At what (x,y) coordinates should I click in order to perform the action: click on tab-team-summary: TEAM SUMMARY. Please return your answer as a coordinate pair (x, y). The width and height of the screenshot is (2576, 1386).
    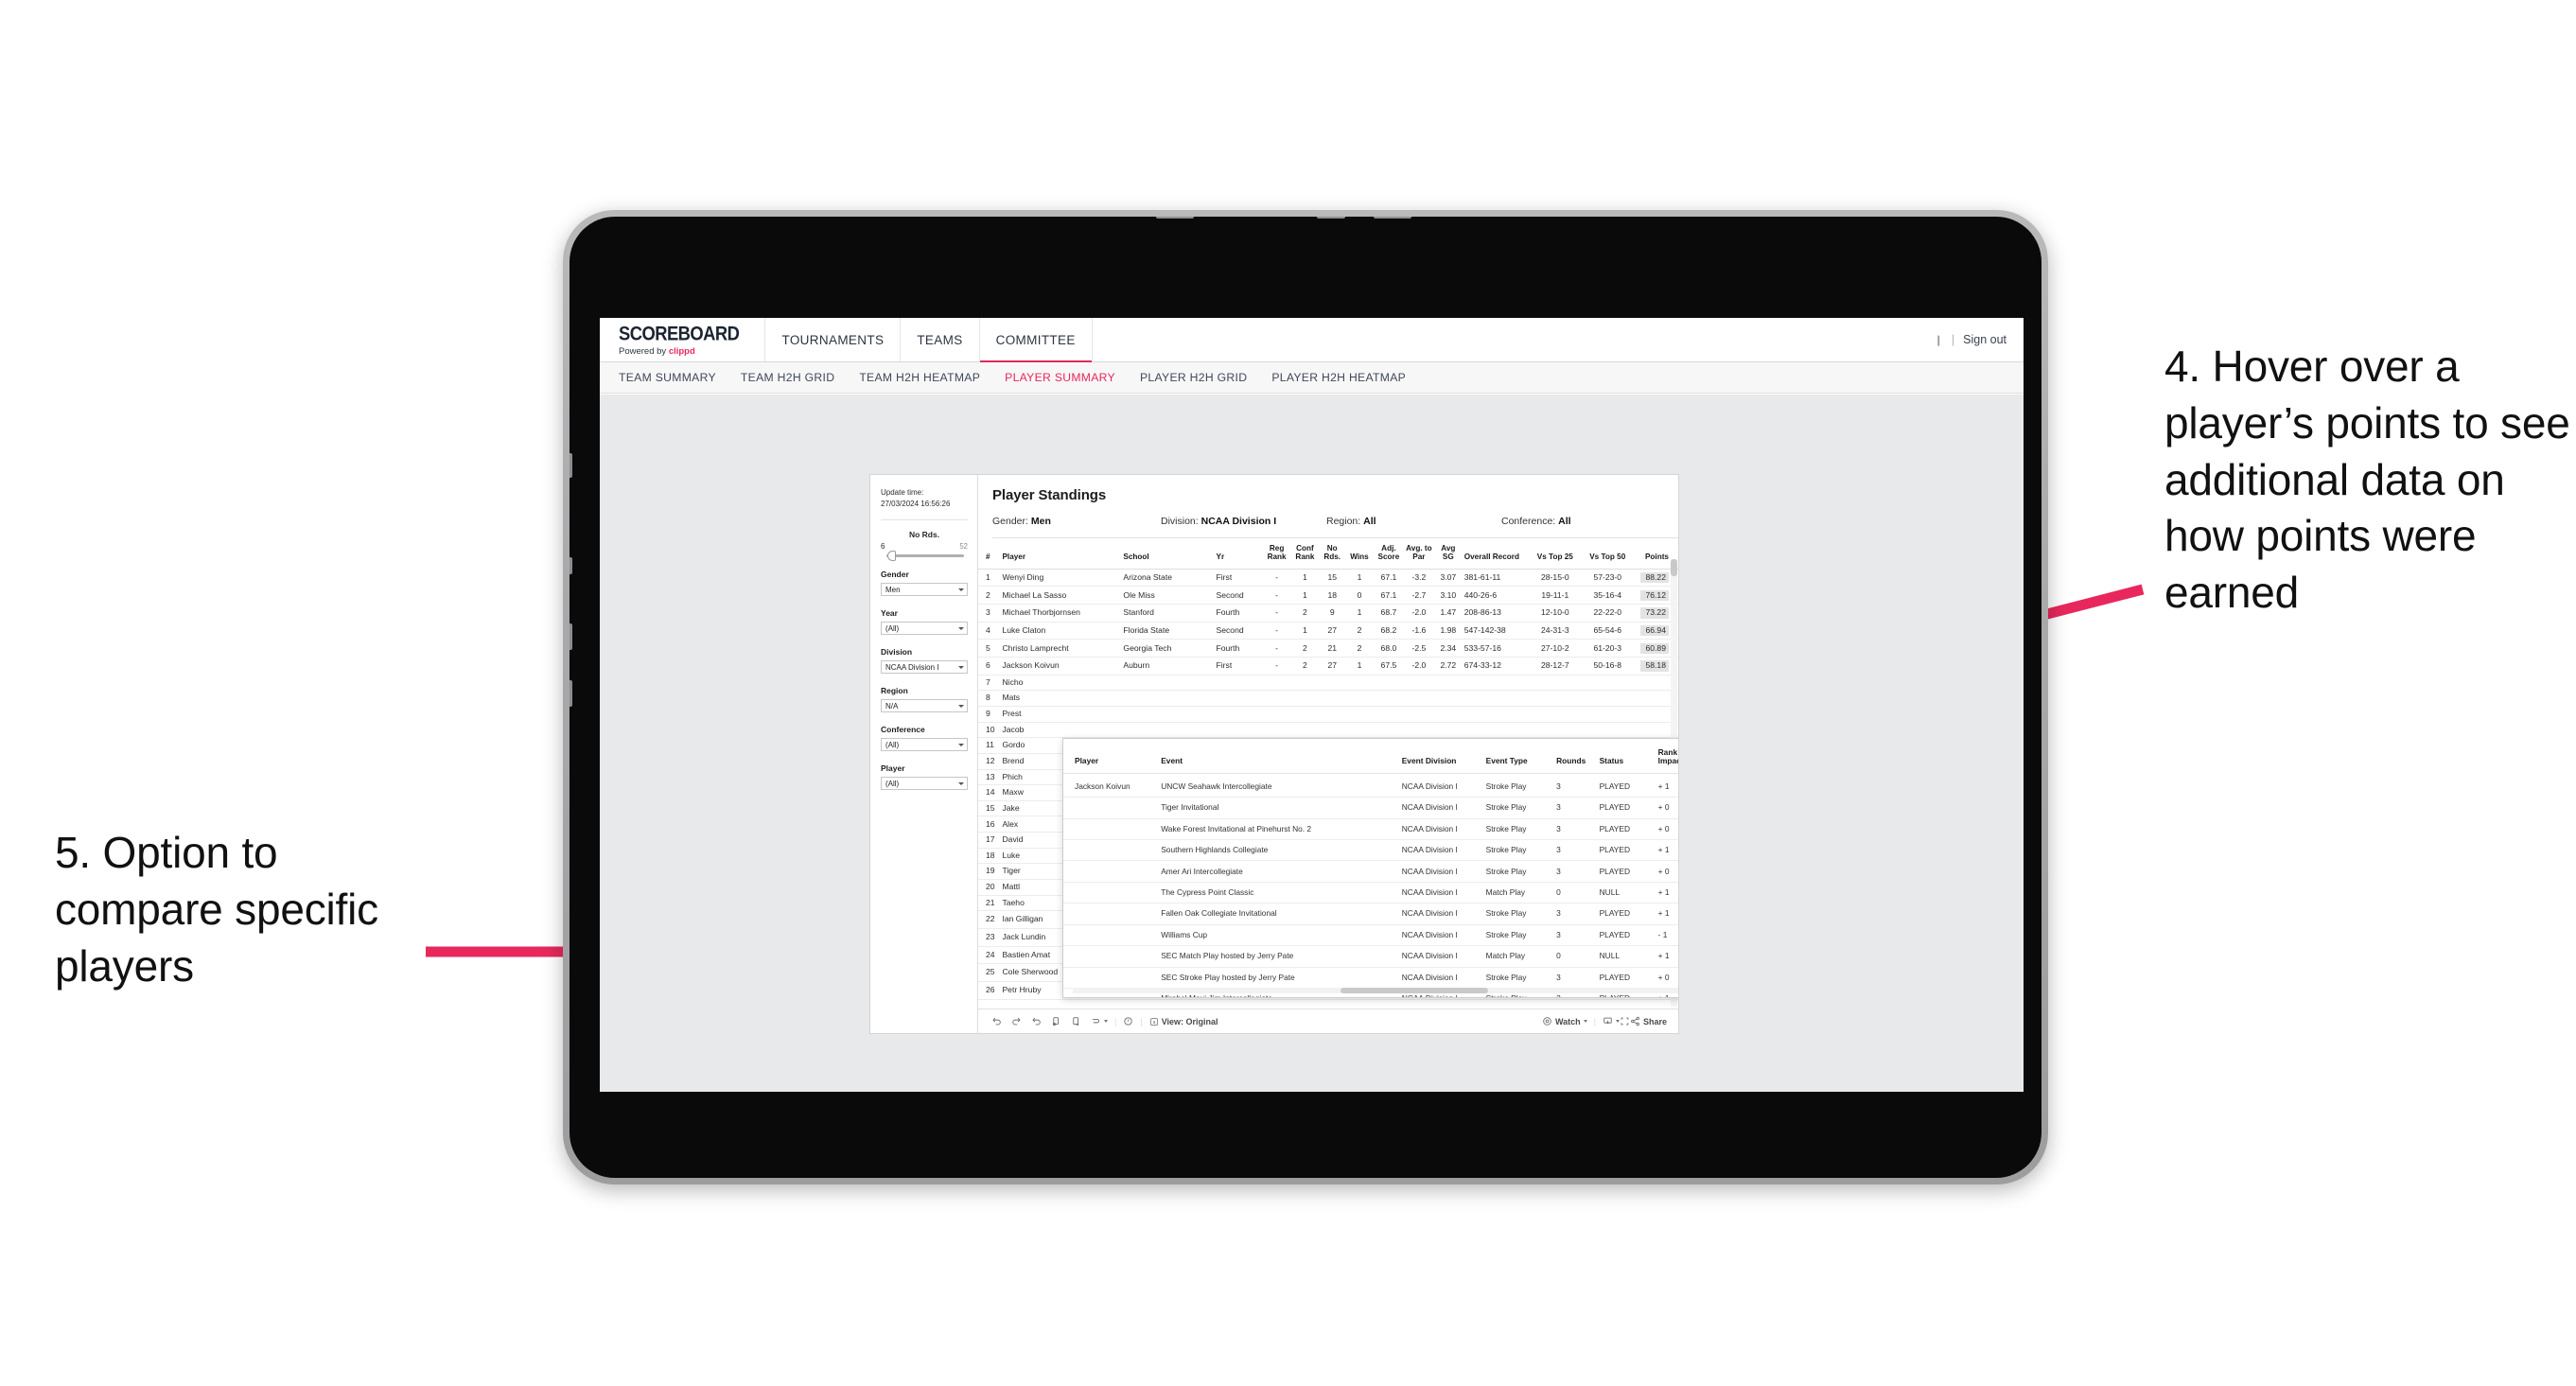
    Looking at the image, I should click on (668, 377).